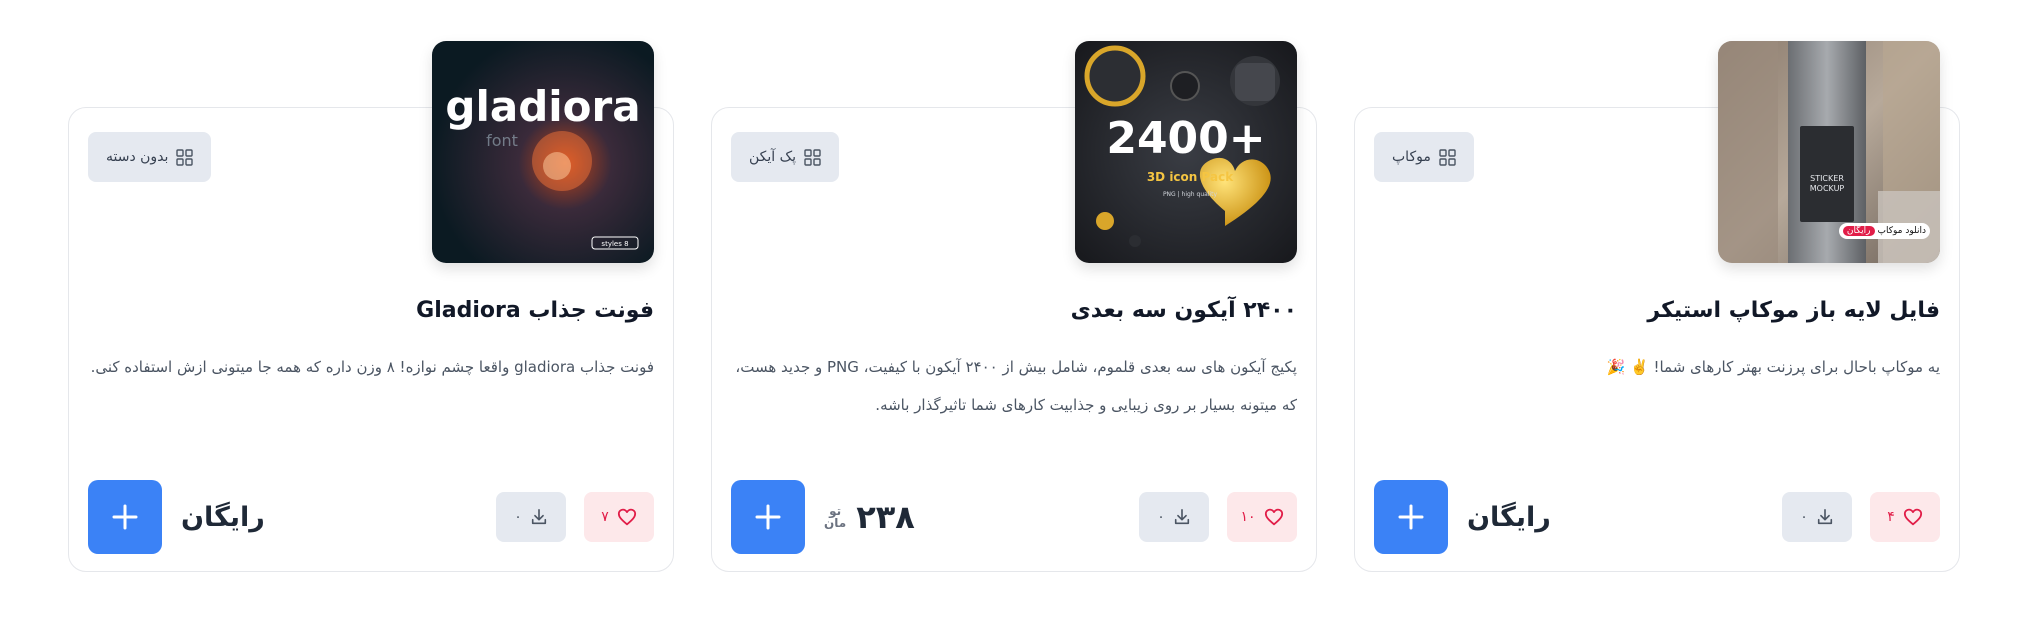 Image resolution: width=2022 pixels, height=617 pixels. Describe the element at coordinates (1891, 517) in the screenshot. I see `like-count: ۴` at that location.